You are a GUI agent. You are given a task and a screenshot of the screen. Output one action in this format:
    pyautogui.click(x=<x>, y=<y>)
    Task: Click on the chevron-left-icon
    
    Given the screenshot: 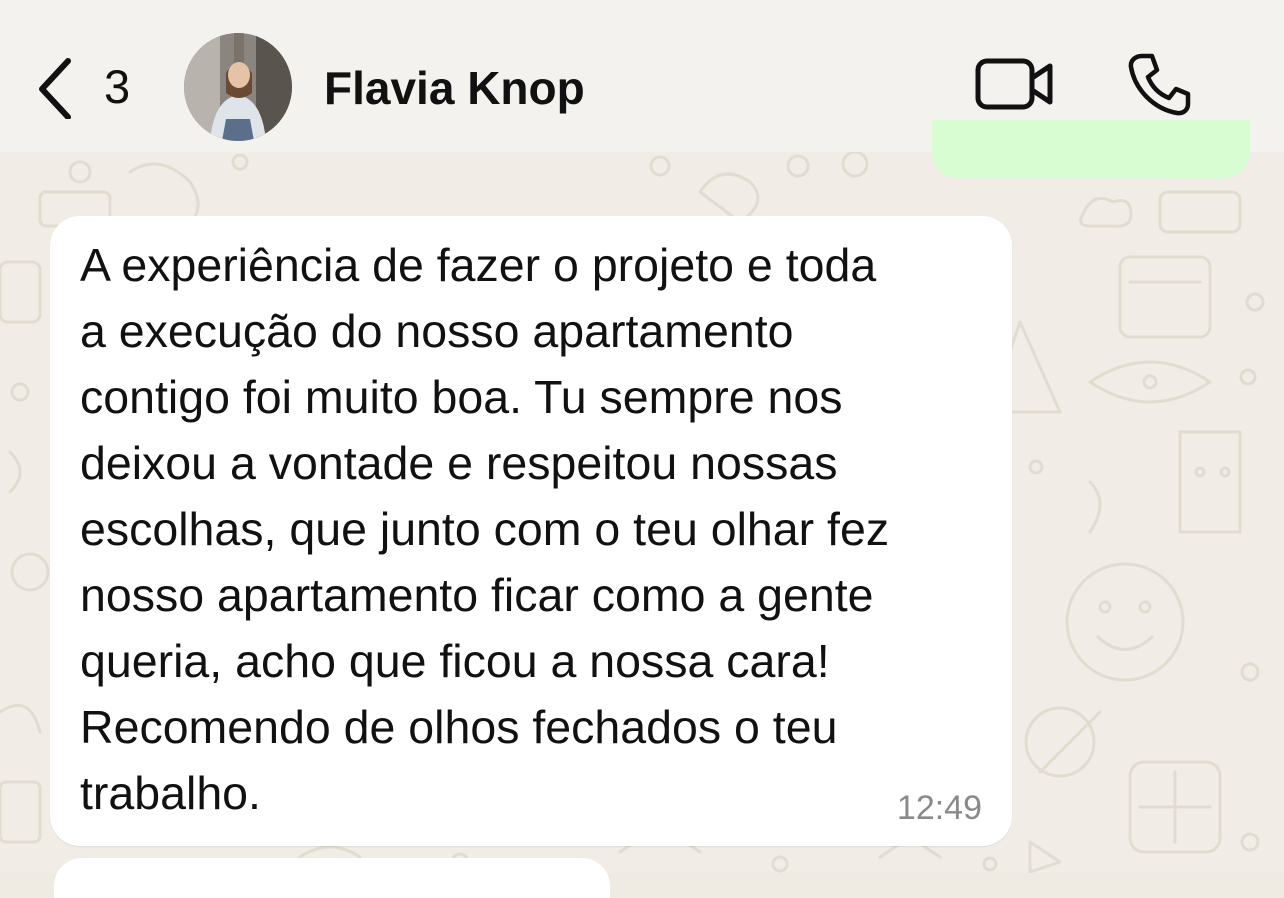 What is the action you would take?
    pyautogui.click(x=55, y=88)
    